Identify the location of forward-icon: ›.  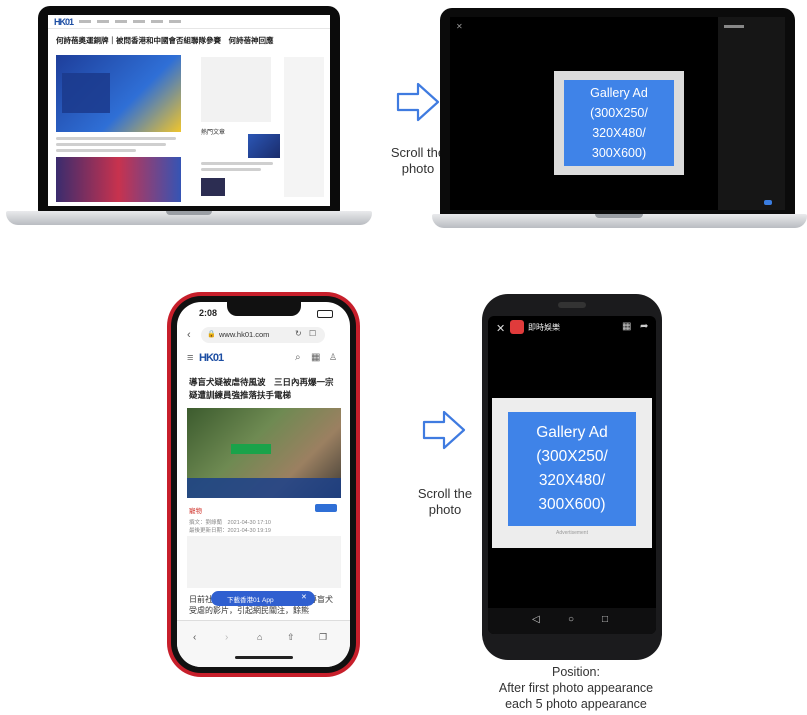
(226, 637).